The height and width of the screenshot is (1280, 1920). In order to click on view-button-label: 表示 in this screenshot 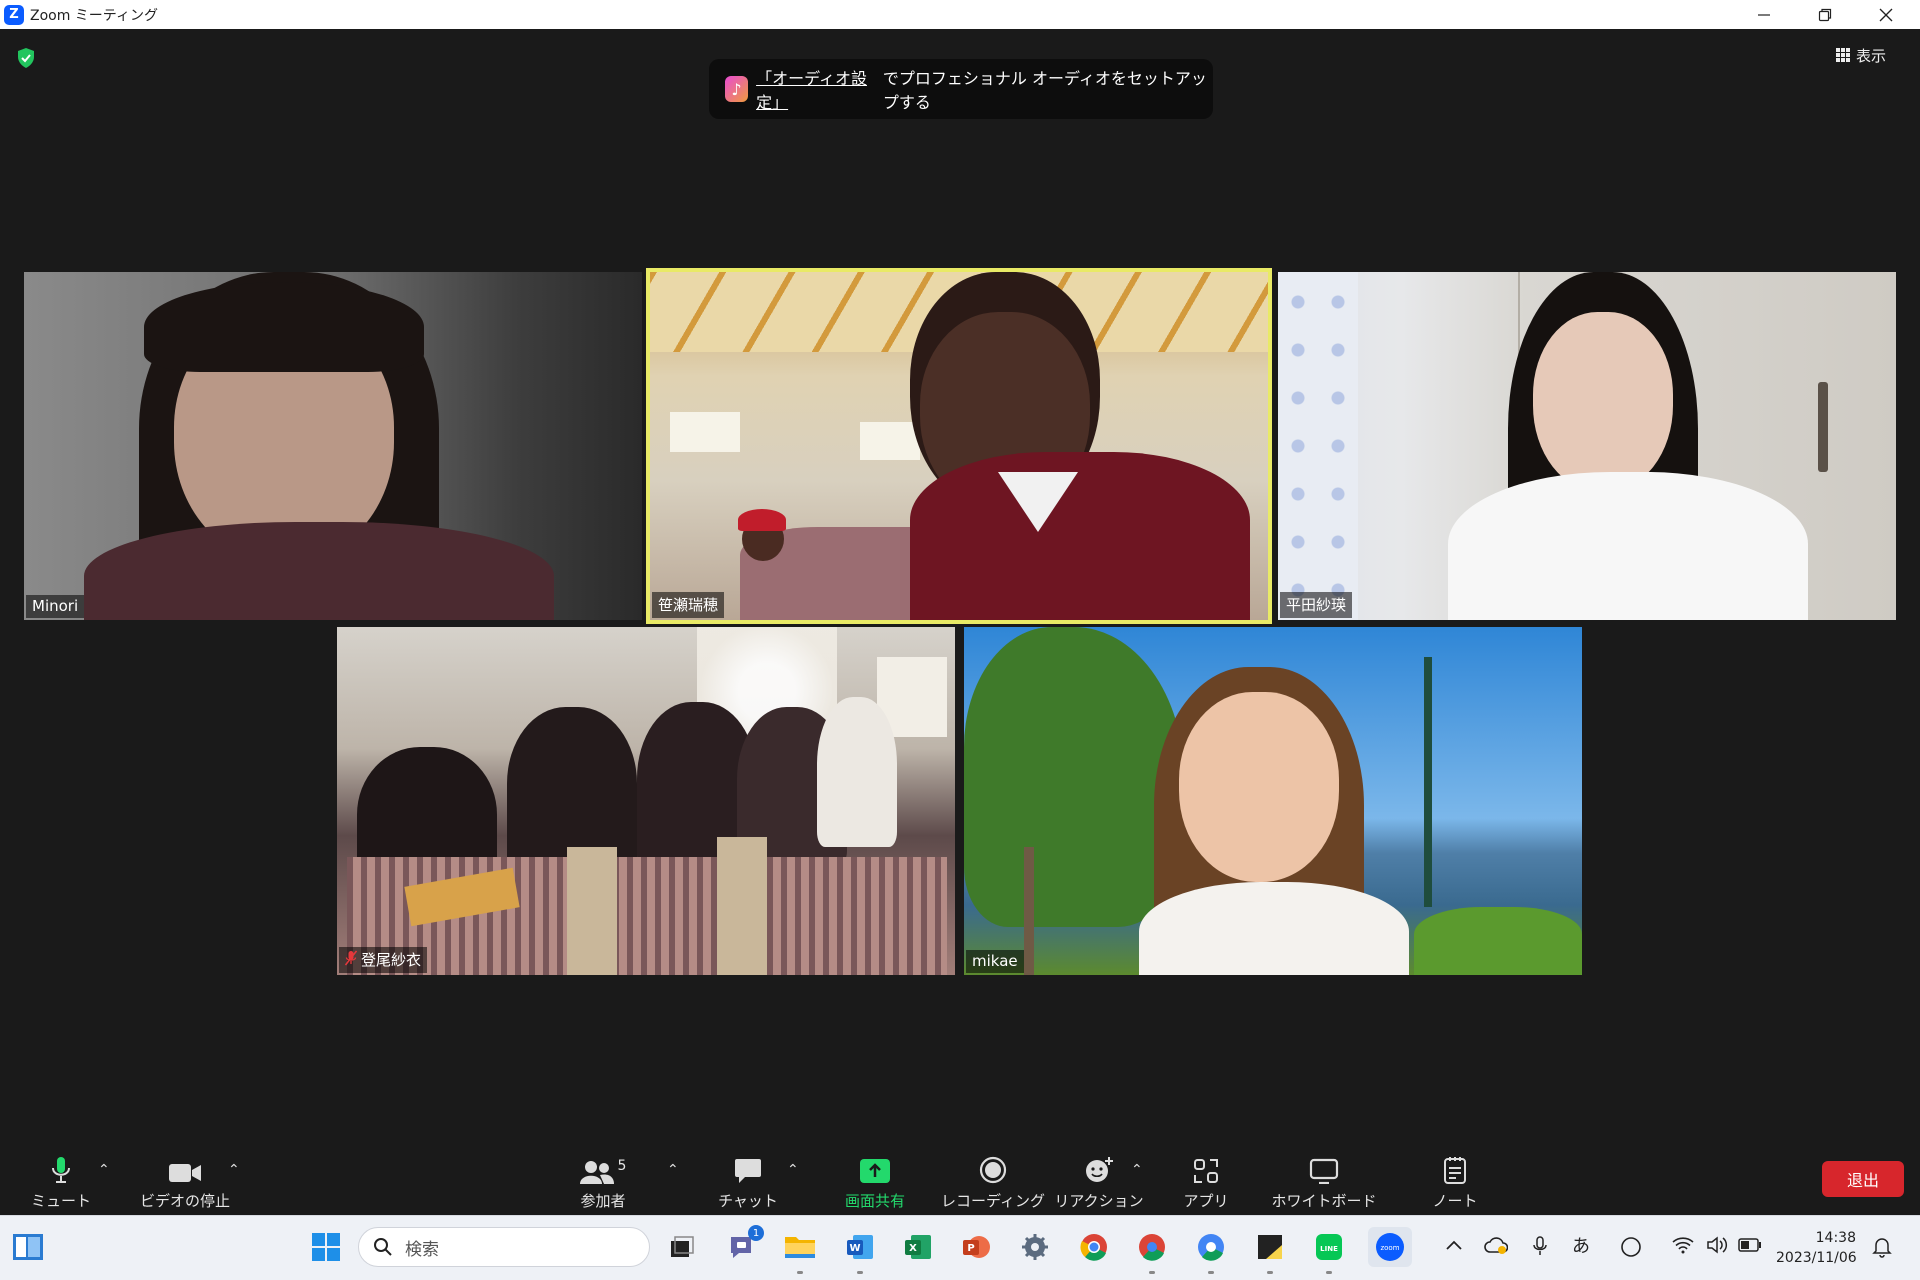, I will do `click(1871, 55)`.